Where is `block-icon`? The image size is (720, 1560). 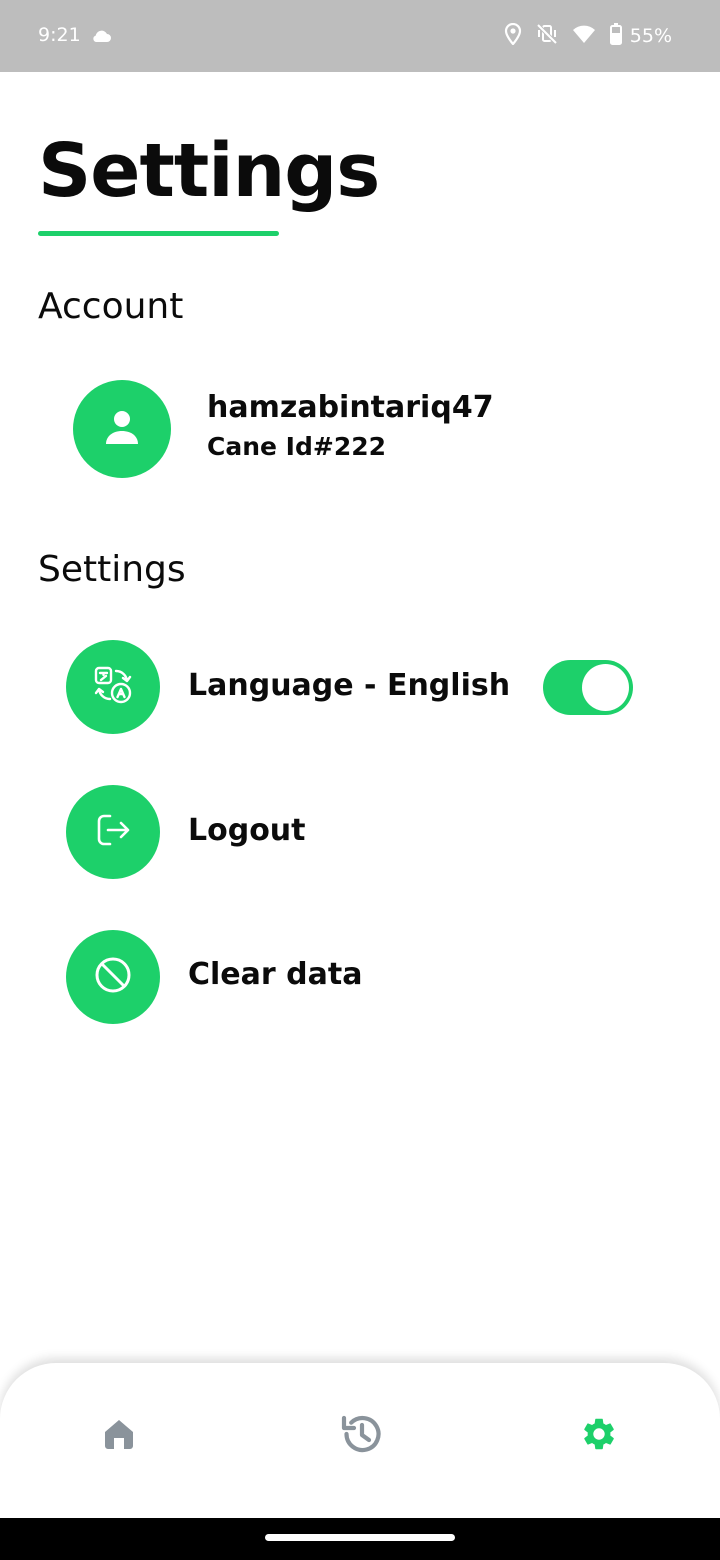 block-icon is located at coordinates (113, 977).